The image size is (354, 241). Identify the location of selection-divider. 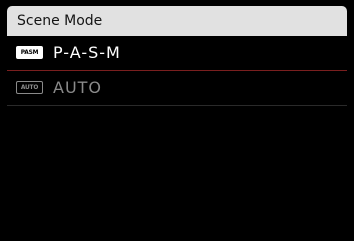
(177, 70).